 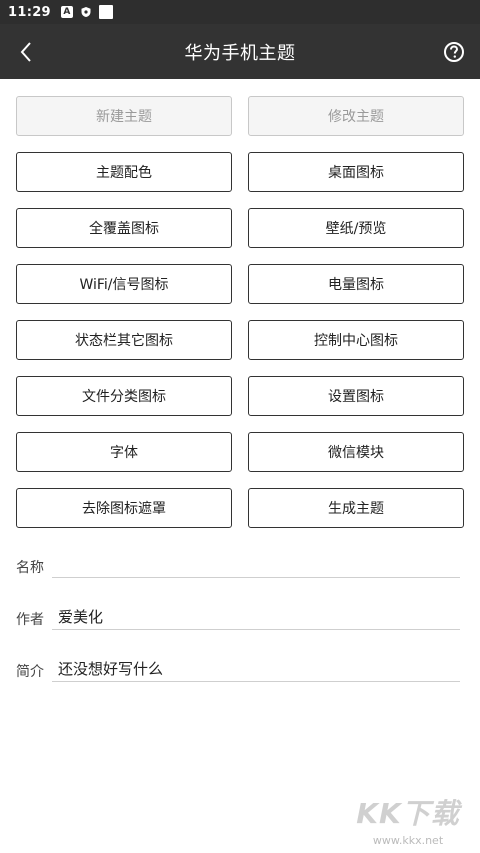 I want to click on wallpaper-preview-button: 壁纸/预览, so click(x=356, y=228).